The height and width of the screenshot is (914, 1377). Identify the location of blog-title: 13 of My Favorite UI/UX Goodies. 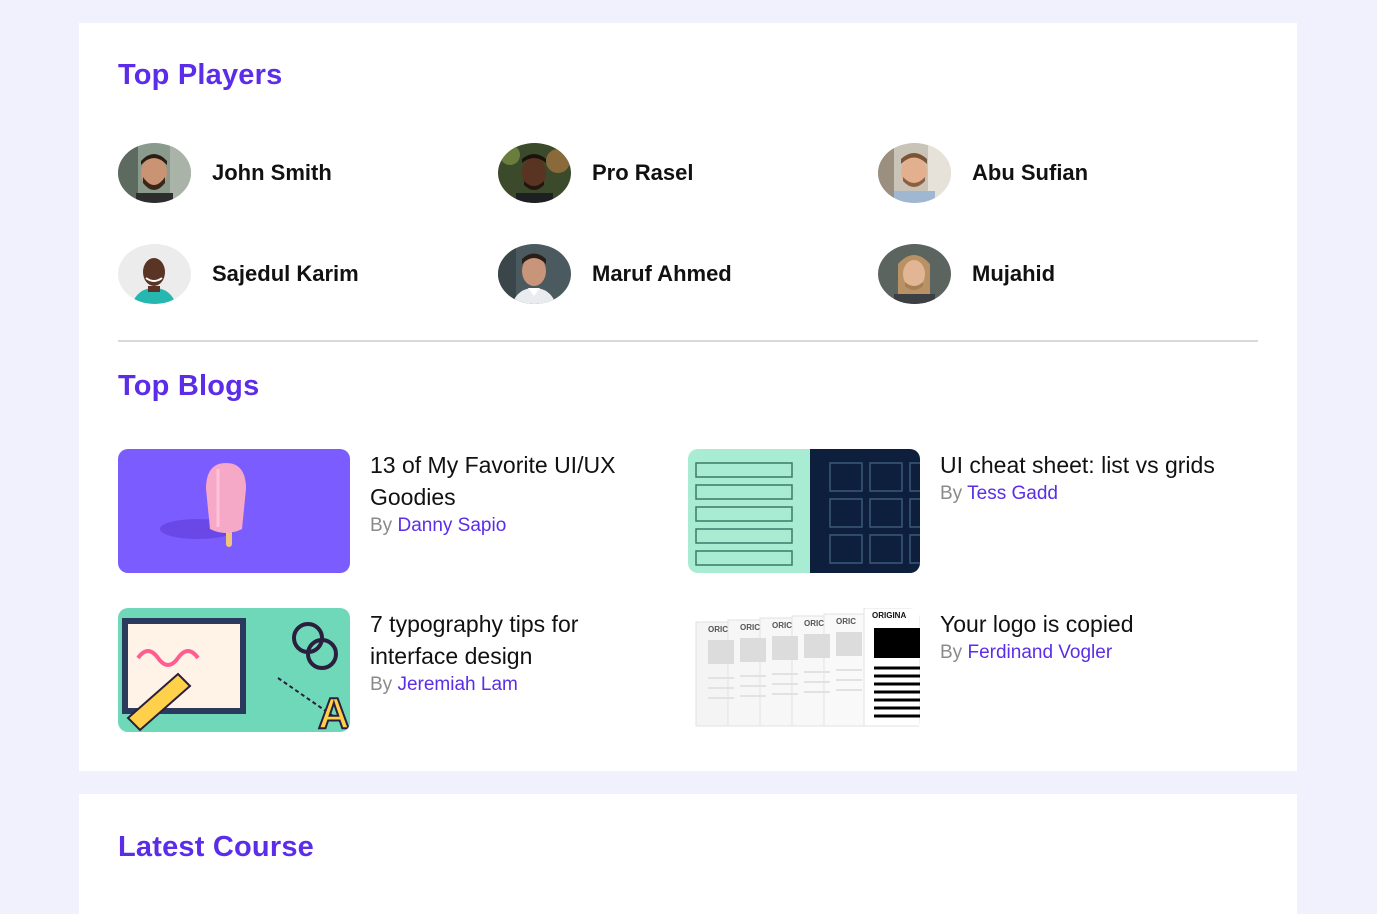
(520, 481).